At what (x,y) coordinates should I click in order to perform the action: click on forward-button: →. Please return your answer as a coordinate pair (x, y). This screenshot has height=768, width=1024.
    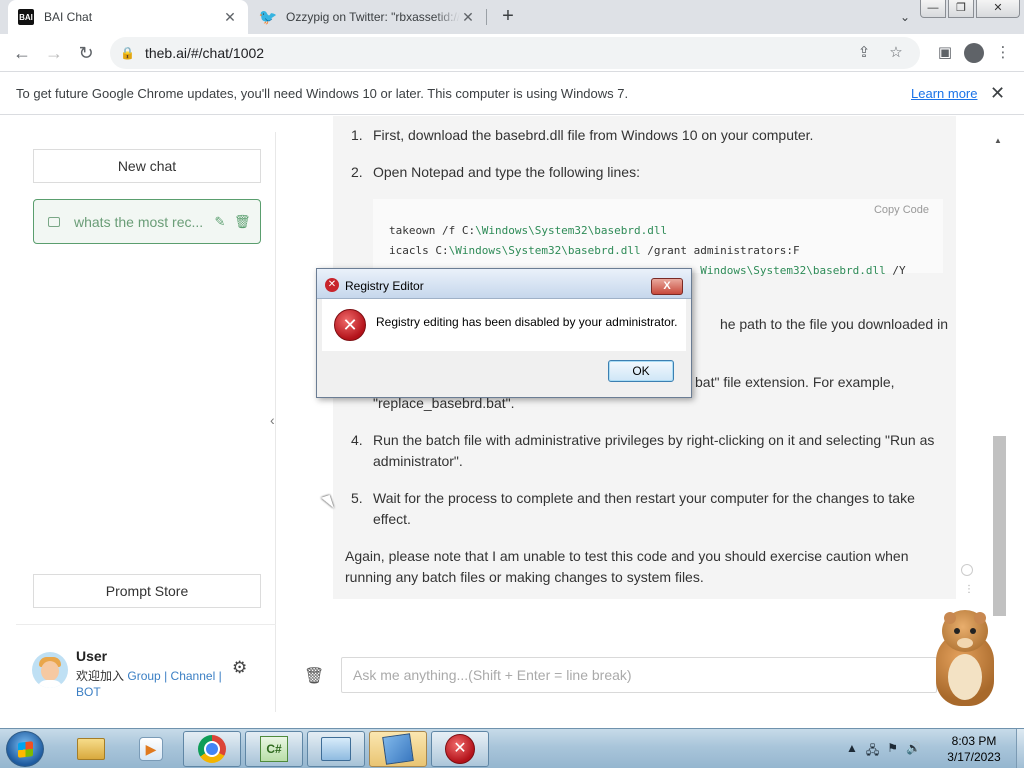
    Looking at the image, I should click on (54, 53).